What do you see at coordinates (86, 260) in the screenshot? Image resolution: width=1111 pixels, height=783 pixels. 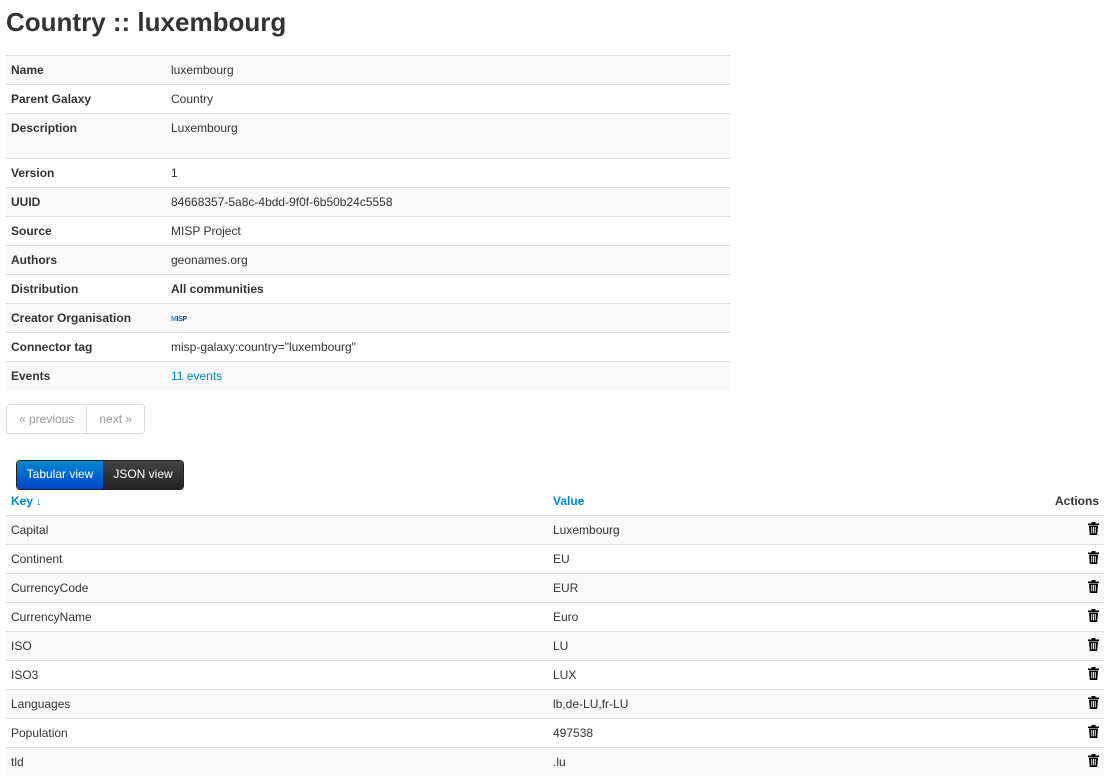 I see `detail-key: Authors` at bounding box center [86, 260].